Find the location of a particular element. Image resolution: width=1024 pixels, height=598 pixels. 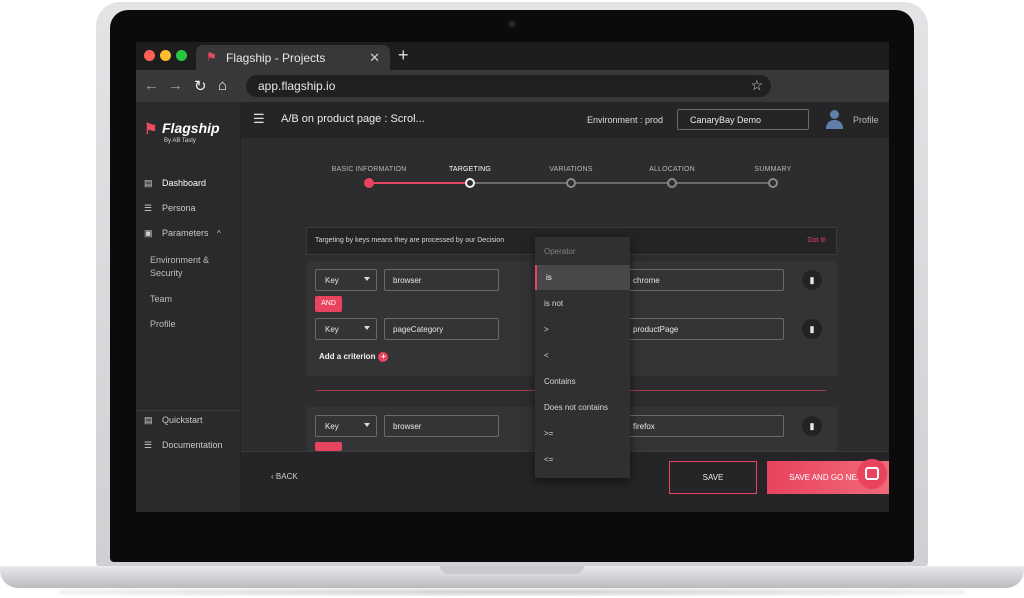

close-tab-icon: ✕ is located at coordinates (374, 58).